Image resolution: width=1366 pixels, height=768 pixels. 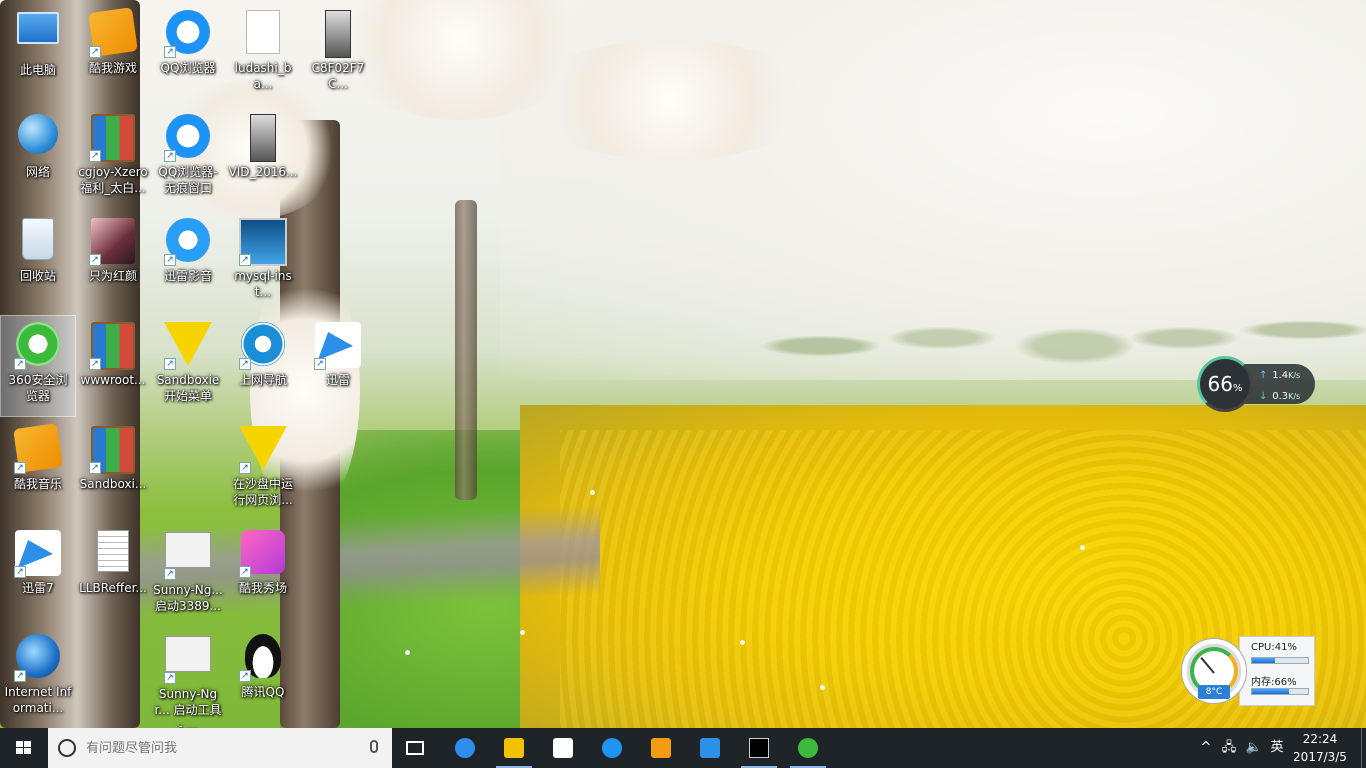 What do you see at coordinates (38, 448) in the screenshot?
I see `kuwo-music-icon: ↗` at bounding box center [38, 448].